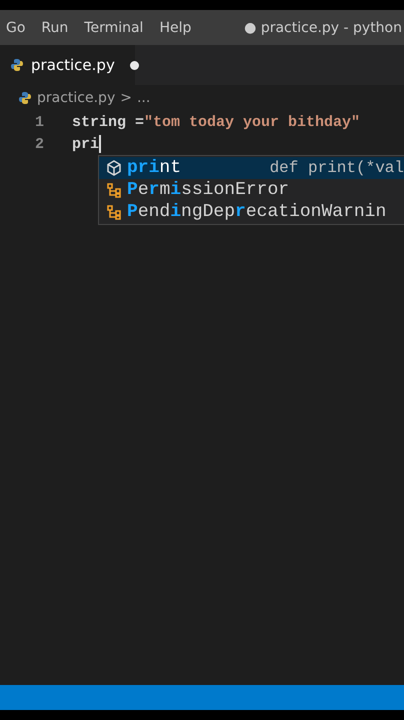 The height and width of the screenshot is (720, 404). I want to click on menu-item: Go, so click(16, 28).